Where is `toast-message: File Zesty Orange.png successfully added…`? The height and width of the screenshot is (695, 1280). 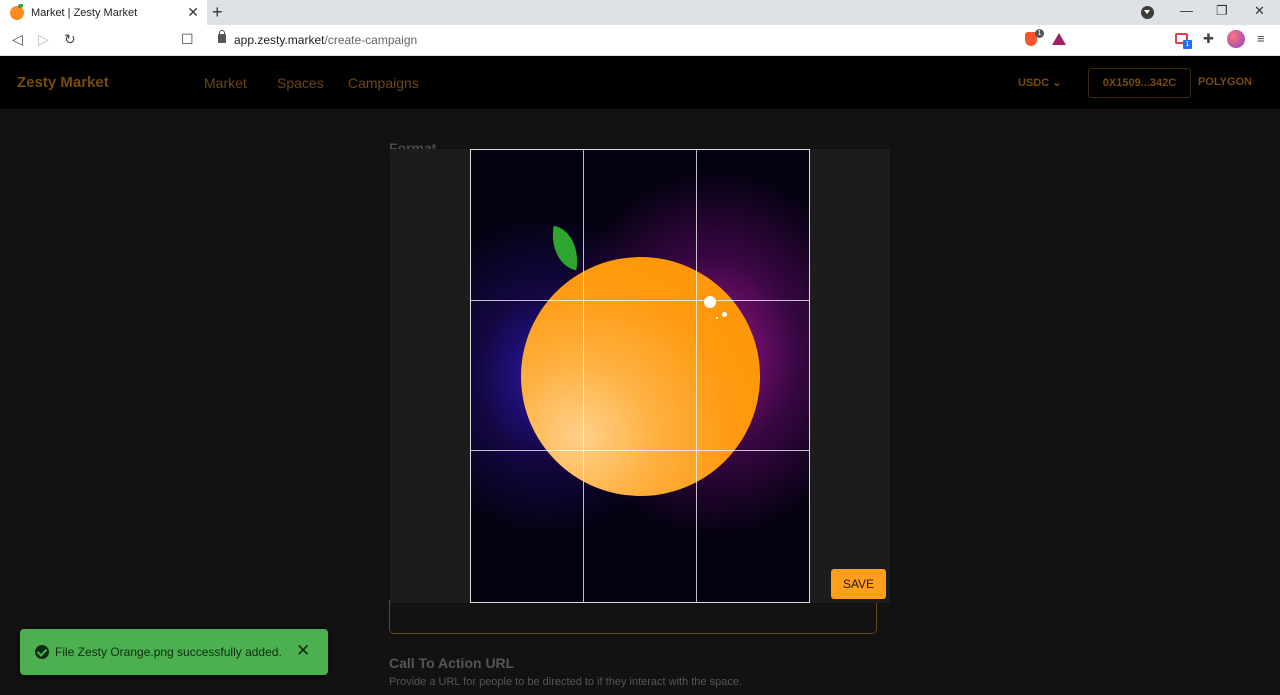
toast-message: File Zesty Orange.png successfully added… is located at coordinates (168, 652).